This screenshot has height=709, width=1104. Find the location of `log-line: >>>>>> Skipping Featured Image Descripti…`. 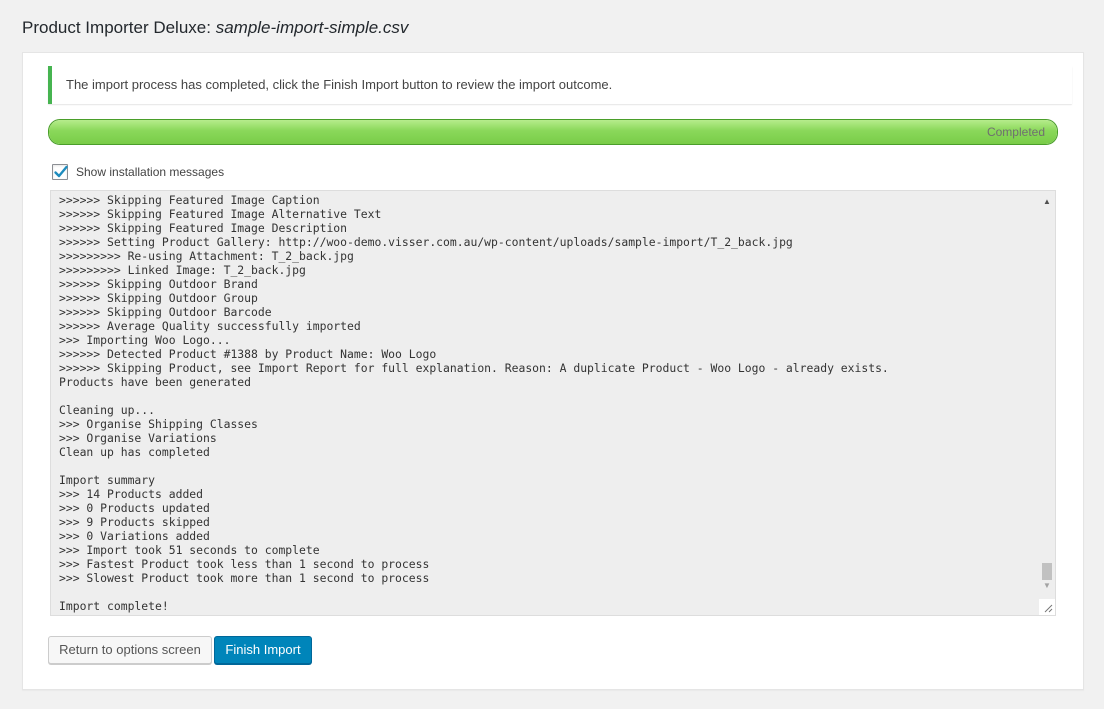

log-line: >>>>>> Skipping Featured Image Descripti… is located at coordinates (203, 228).